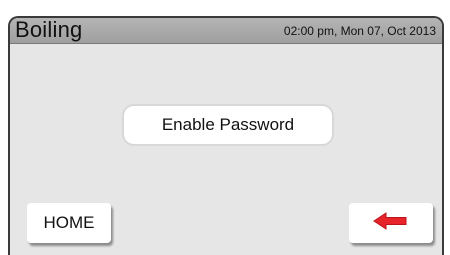  I want to click on left-arrow-icon, so click(391, 223).